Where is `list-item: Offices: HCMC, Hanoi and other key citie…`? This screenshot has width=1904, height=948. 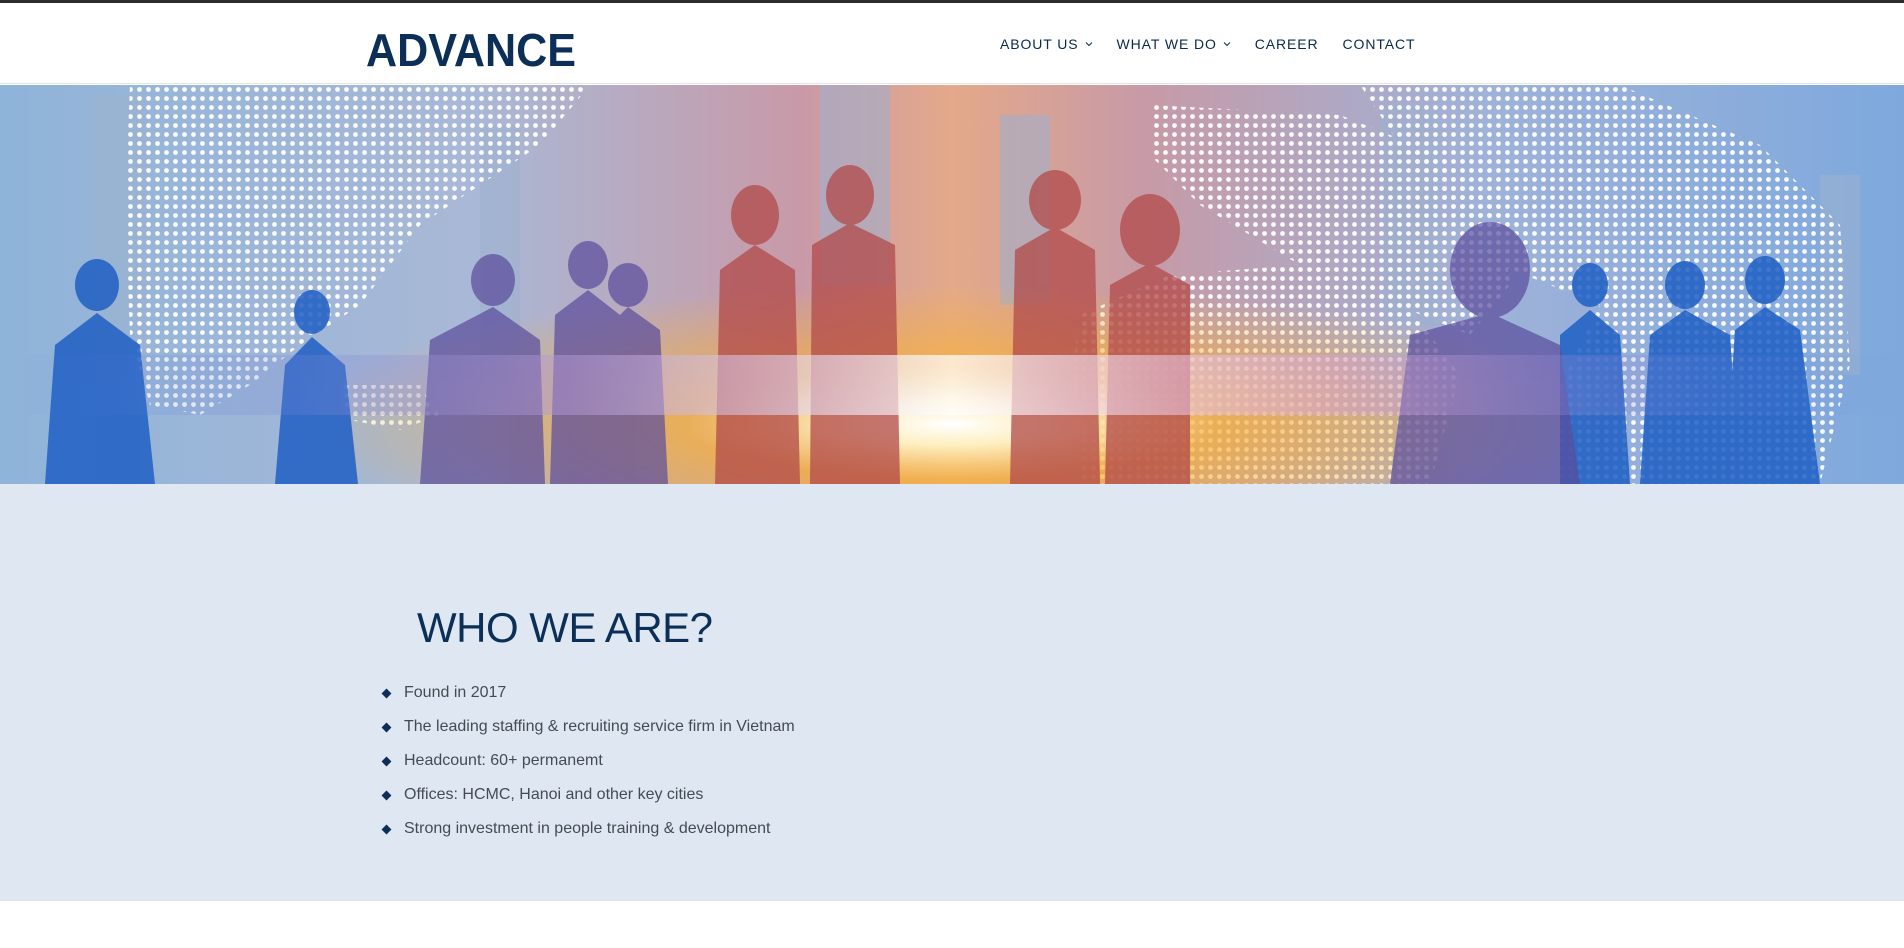 list-item: Offices: HCMC, Hanoi and other key citie… is located at coordinates (587, 795).